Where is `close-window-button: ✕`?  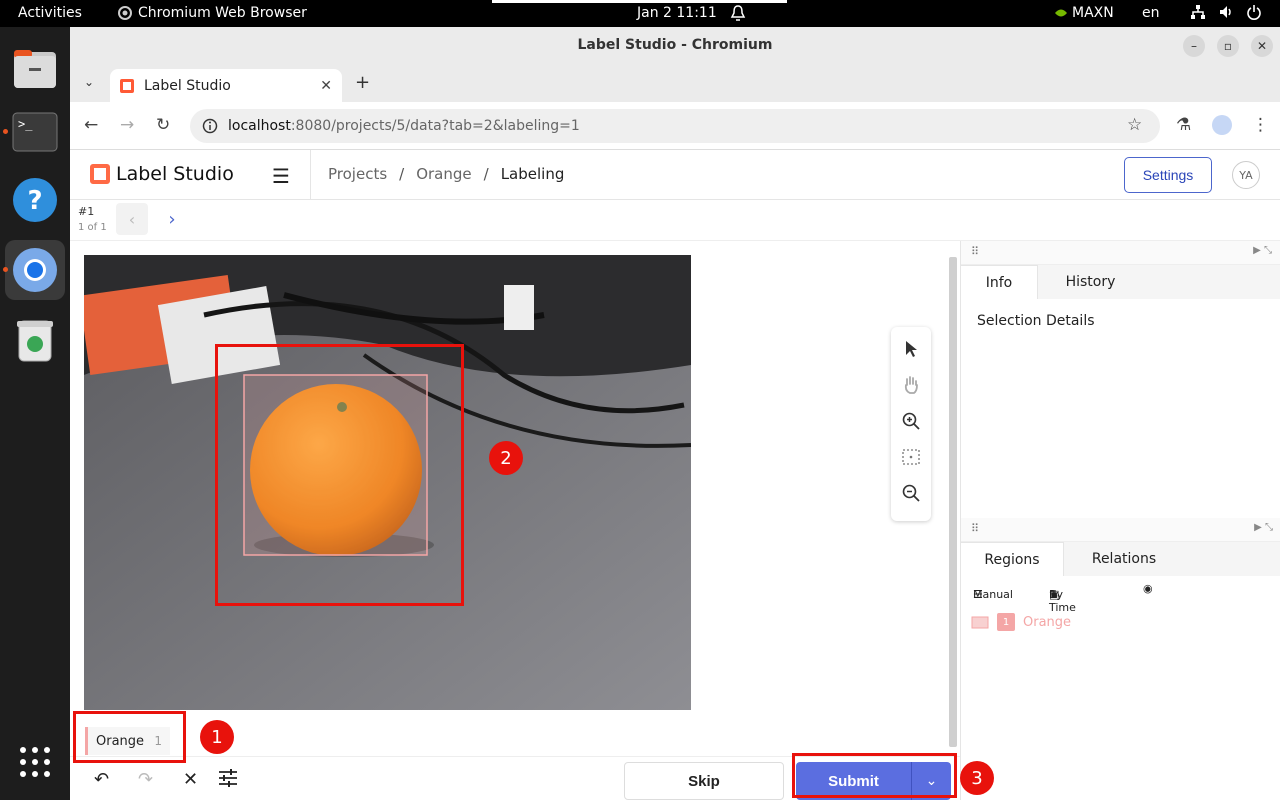
close-window-button: ✕ is located at coordinates (1262, 46).